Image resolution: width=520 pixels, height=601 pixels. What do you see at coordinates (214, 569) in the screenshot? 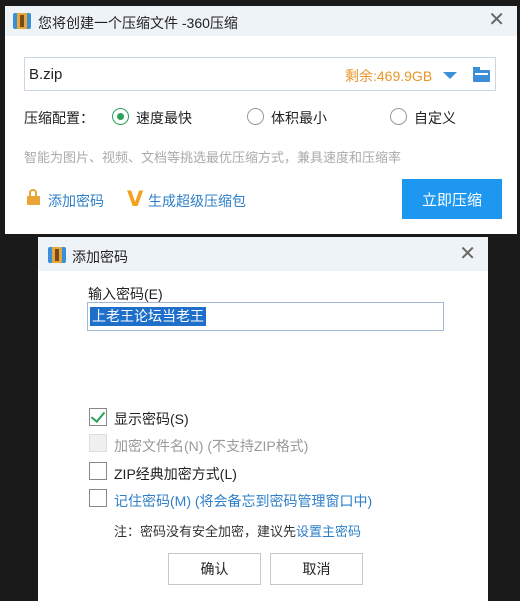
I see `ok-button: 确认` at bounding box center [214, 569].